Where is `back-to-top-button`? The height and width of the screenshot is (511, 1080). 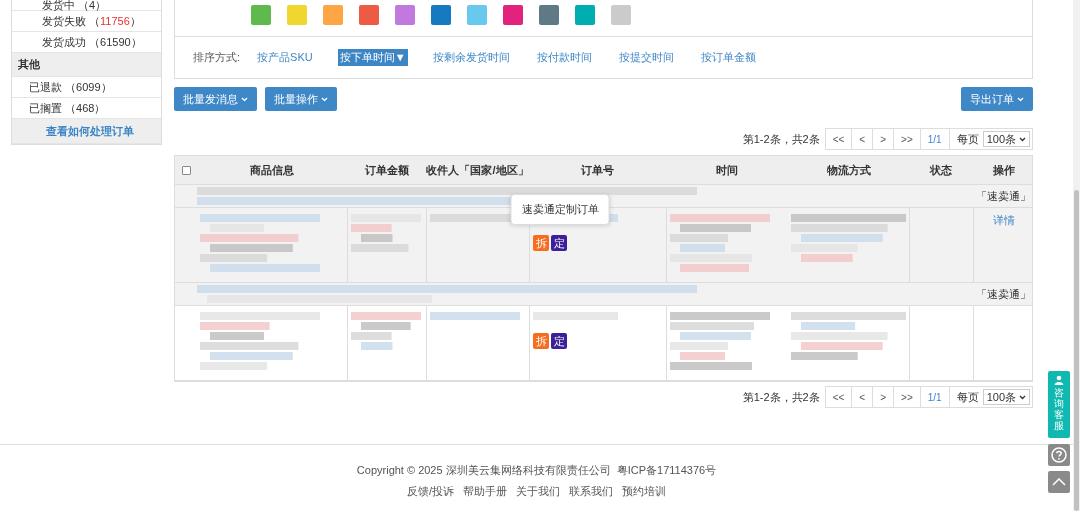 back-to-top-button is located at coordinates (1059, 482).